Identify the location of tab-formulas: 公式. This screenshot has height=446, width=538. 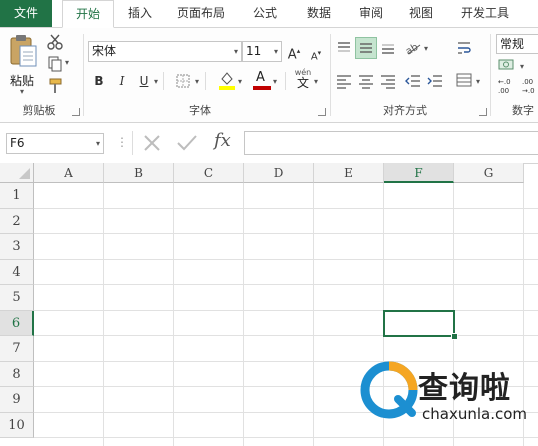
(265, 13).